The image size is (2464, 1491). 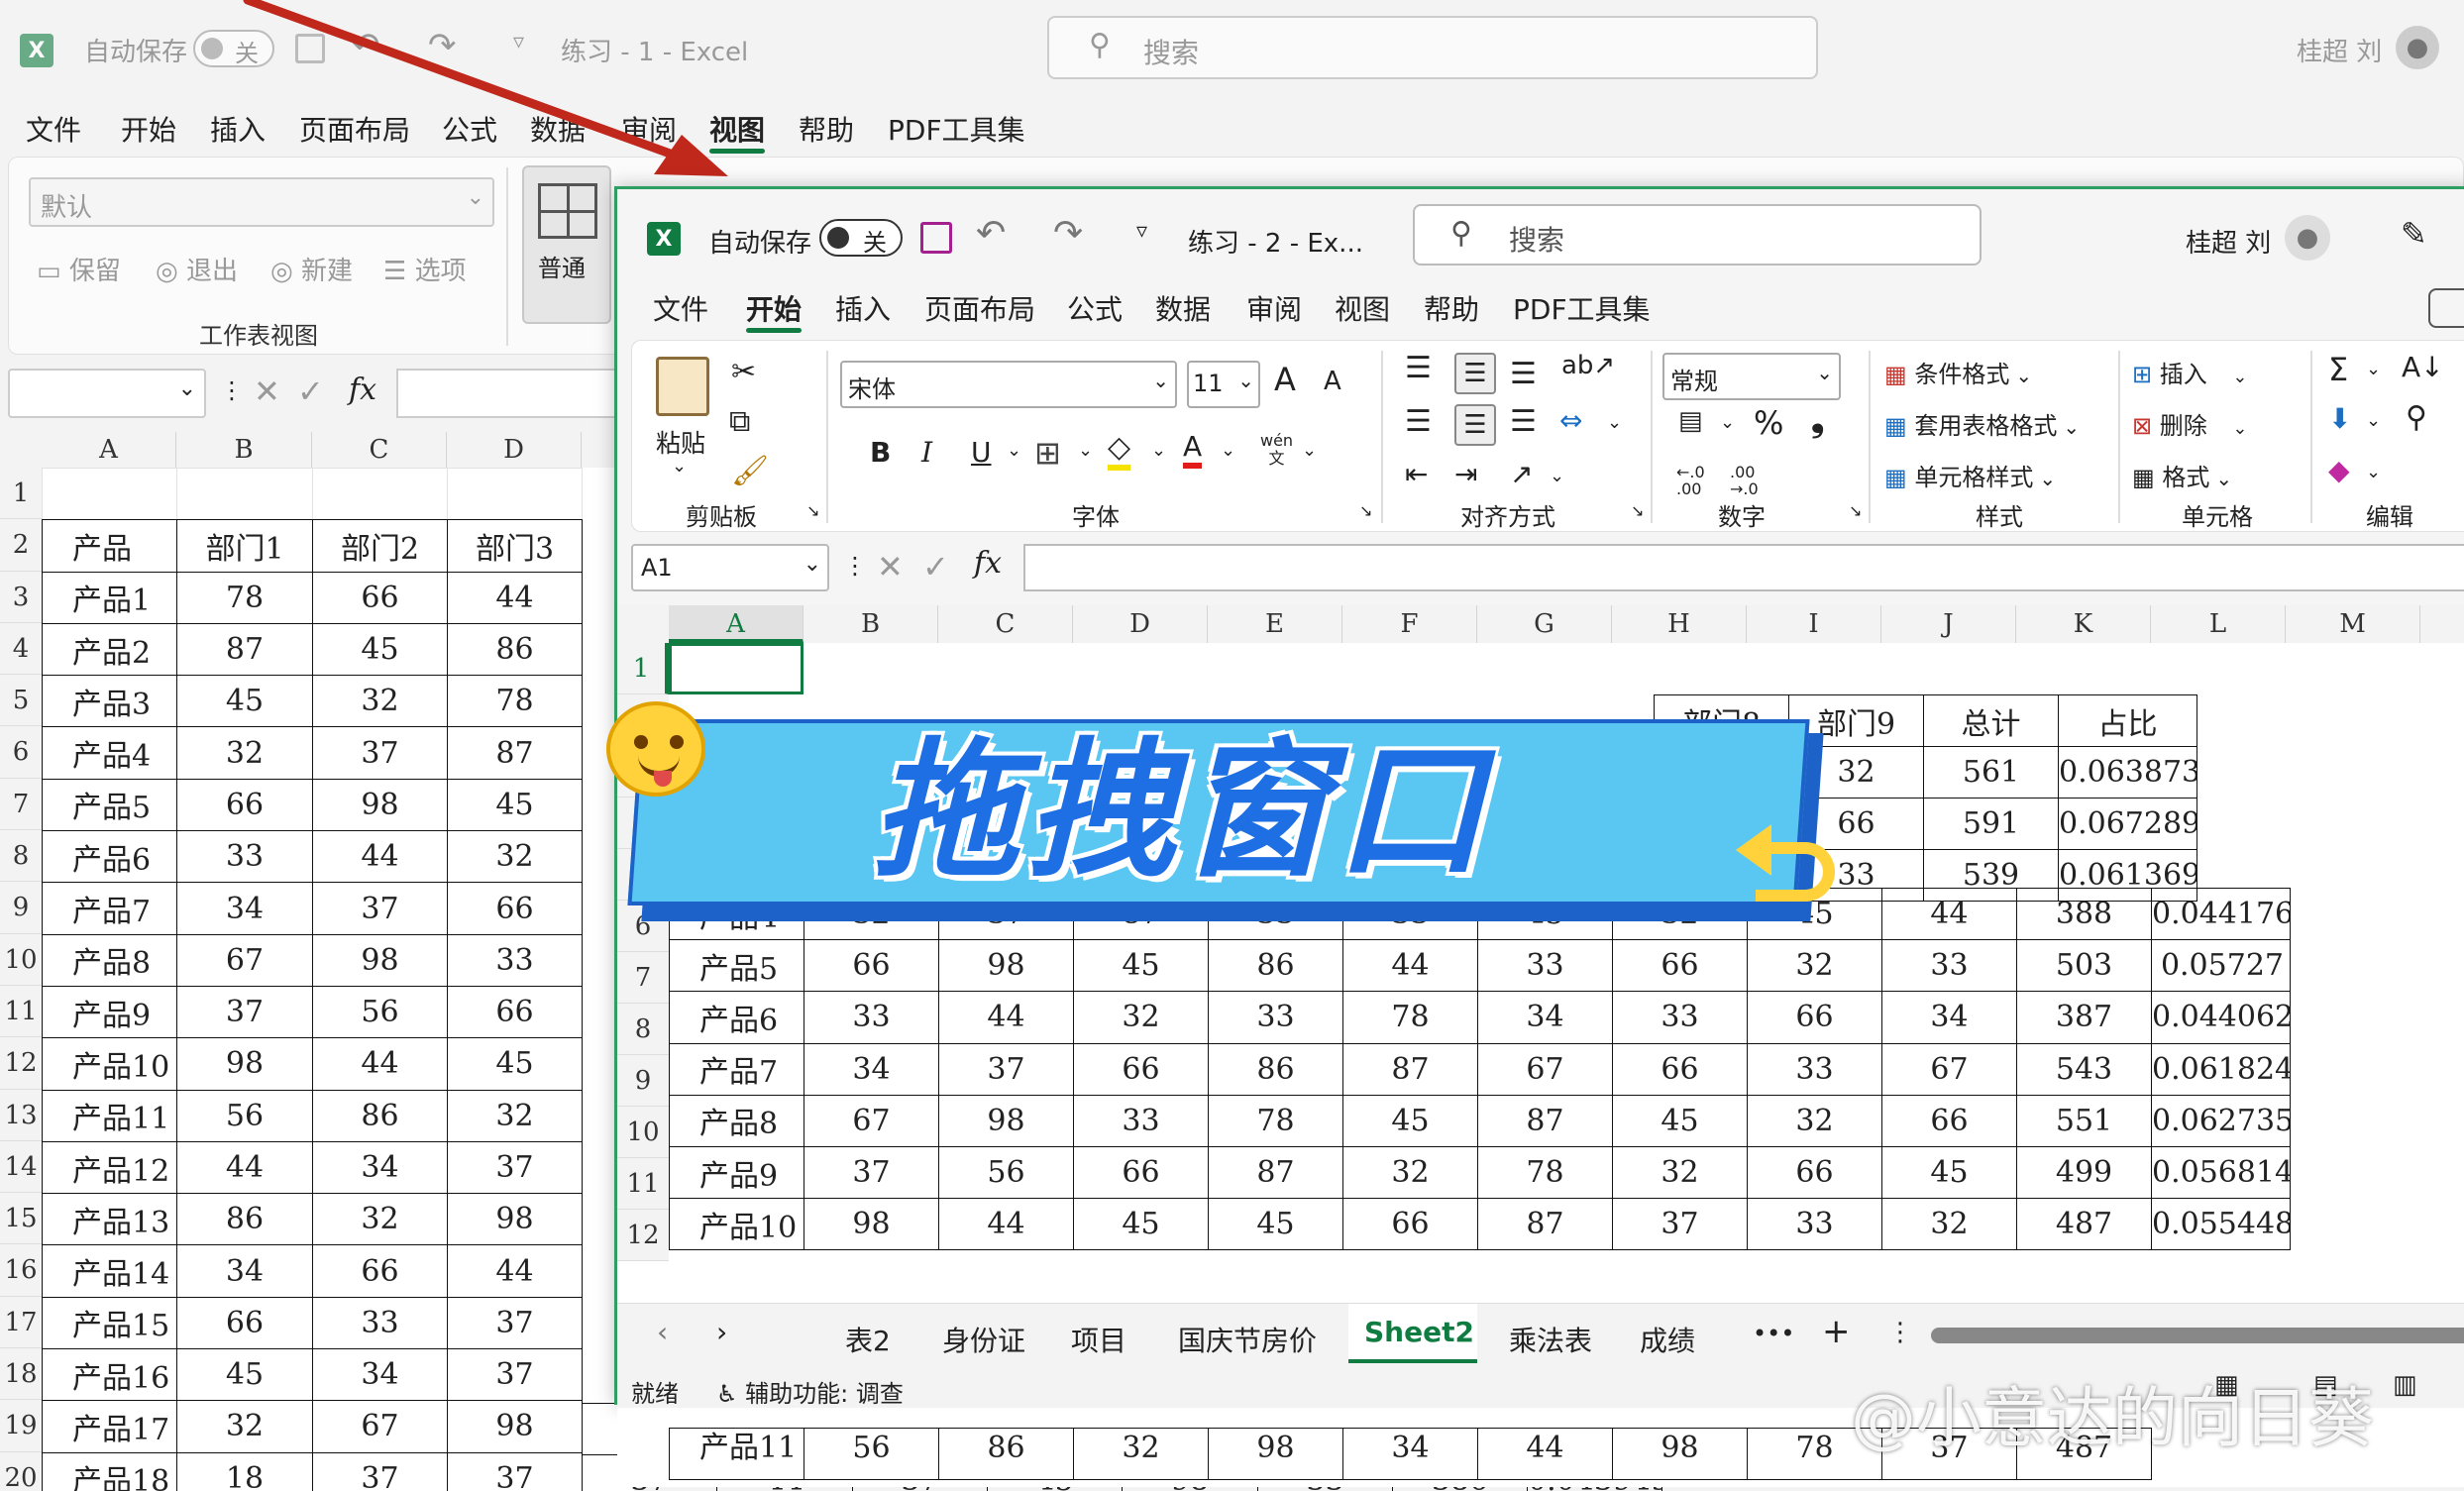 What do you see at coordinates (1006, 1017) in the screenshot?
I see `cell: 44` at bounding box center [1006, 1017].